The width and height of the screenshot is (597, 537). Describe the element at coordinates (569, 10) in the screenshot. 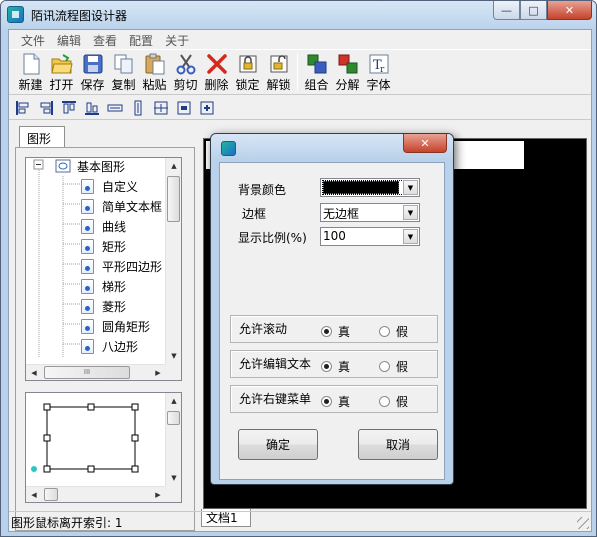

I see `close-button: ✕` at that location.